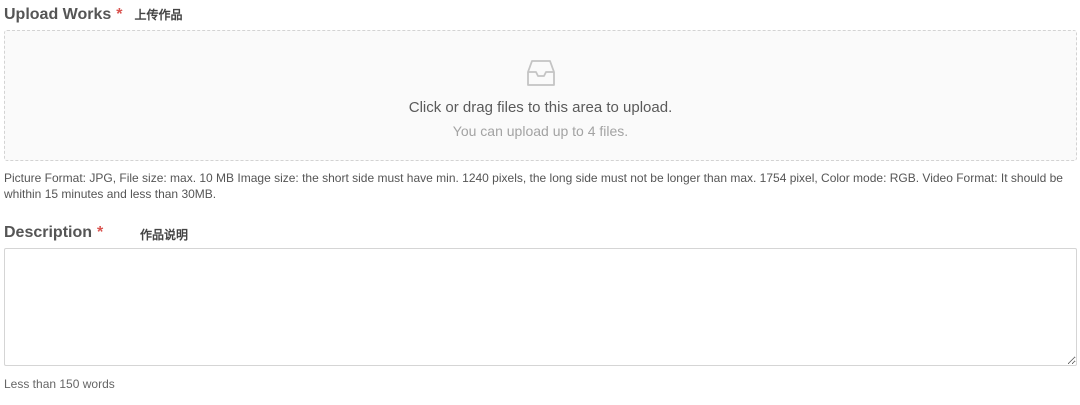 The image size is (1080, 405). What do you see at coordinates (48, 232) in the screenshot?
I see `description-label: Description` at bounding box center [48, 232].